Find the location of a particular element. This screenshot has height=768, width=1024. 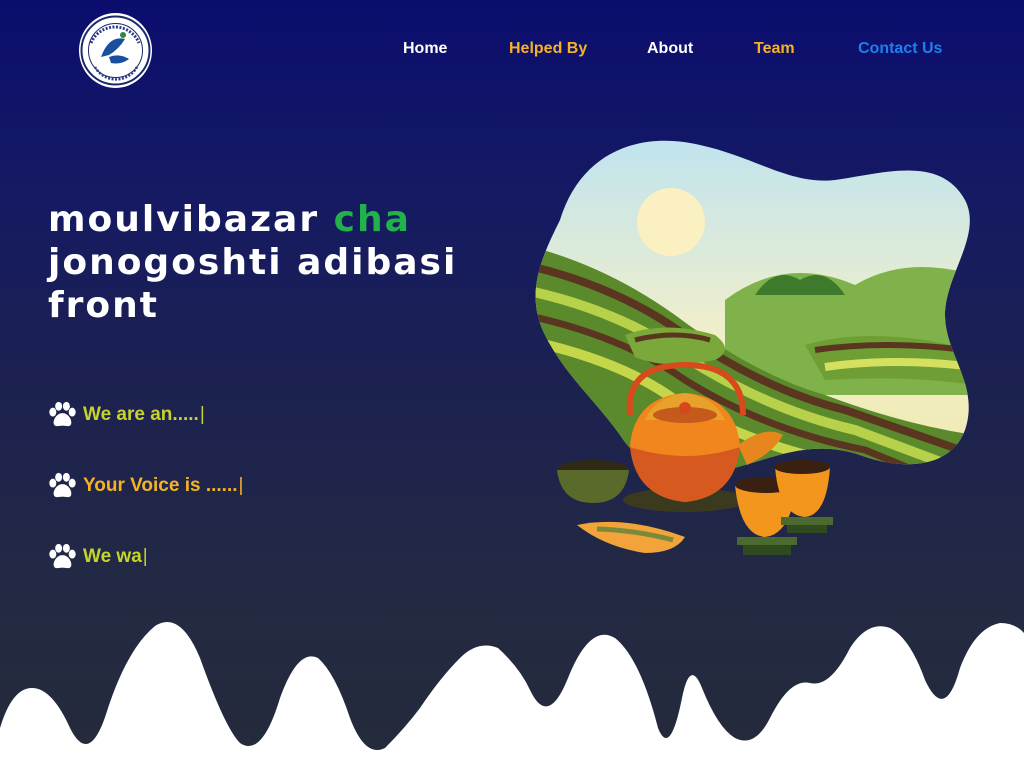

nav-home-link: Home is located at coordinates (425, 49).